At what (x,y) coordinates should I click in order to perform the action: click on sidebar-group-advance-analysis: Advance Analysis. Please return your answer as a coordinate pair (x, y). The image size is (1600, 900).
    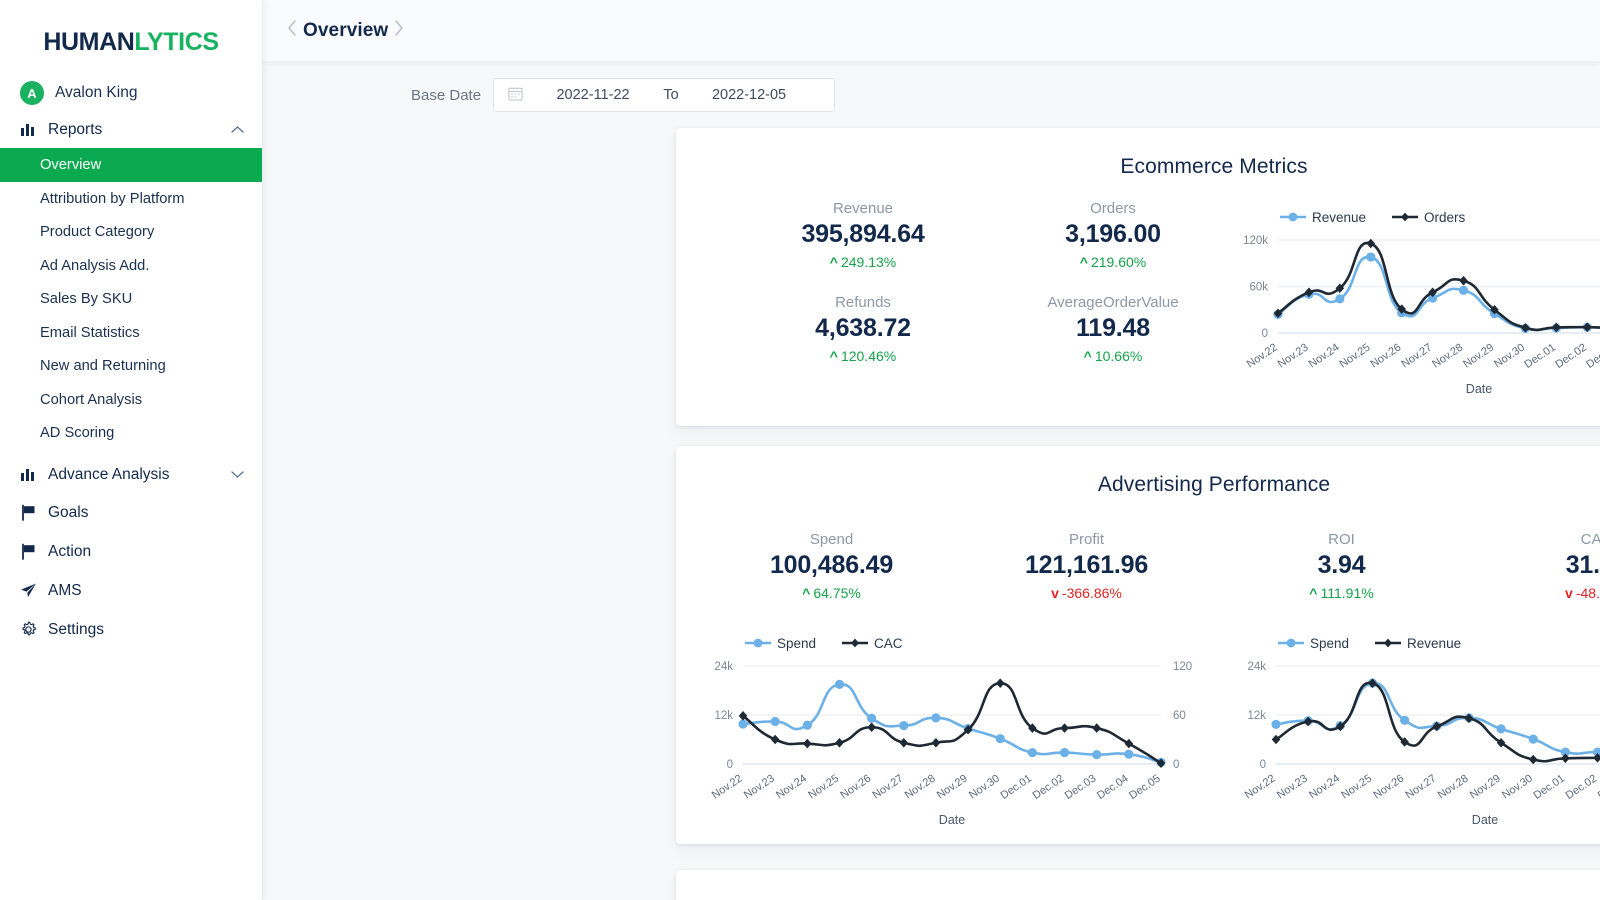
    Looking at the image, I should click on (131, 474).